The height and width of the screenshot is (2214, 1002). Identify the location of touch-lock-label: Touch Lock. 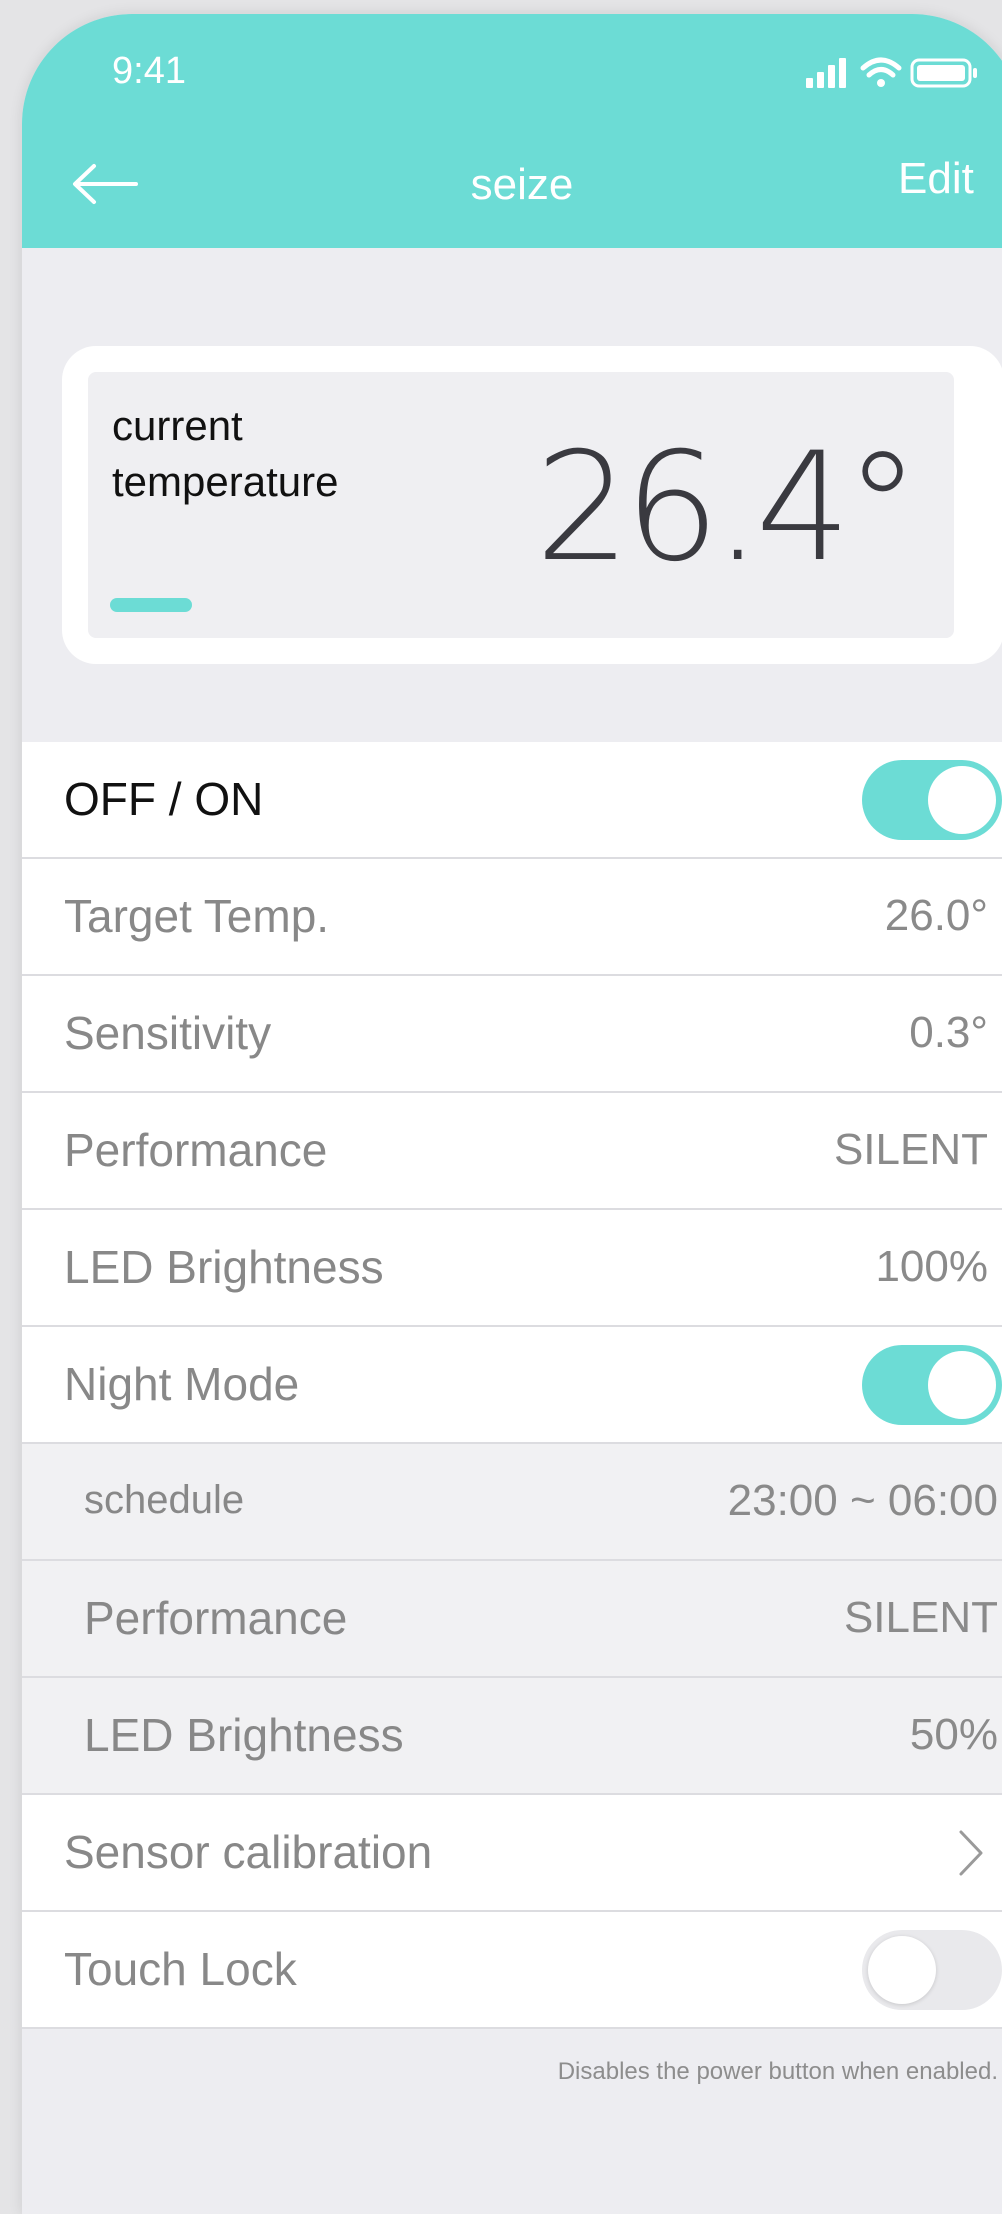
(180, 1969).